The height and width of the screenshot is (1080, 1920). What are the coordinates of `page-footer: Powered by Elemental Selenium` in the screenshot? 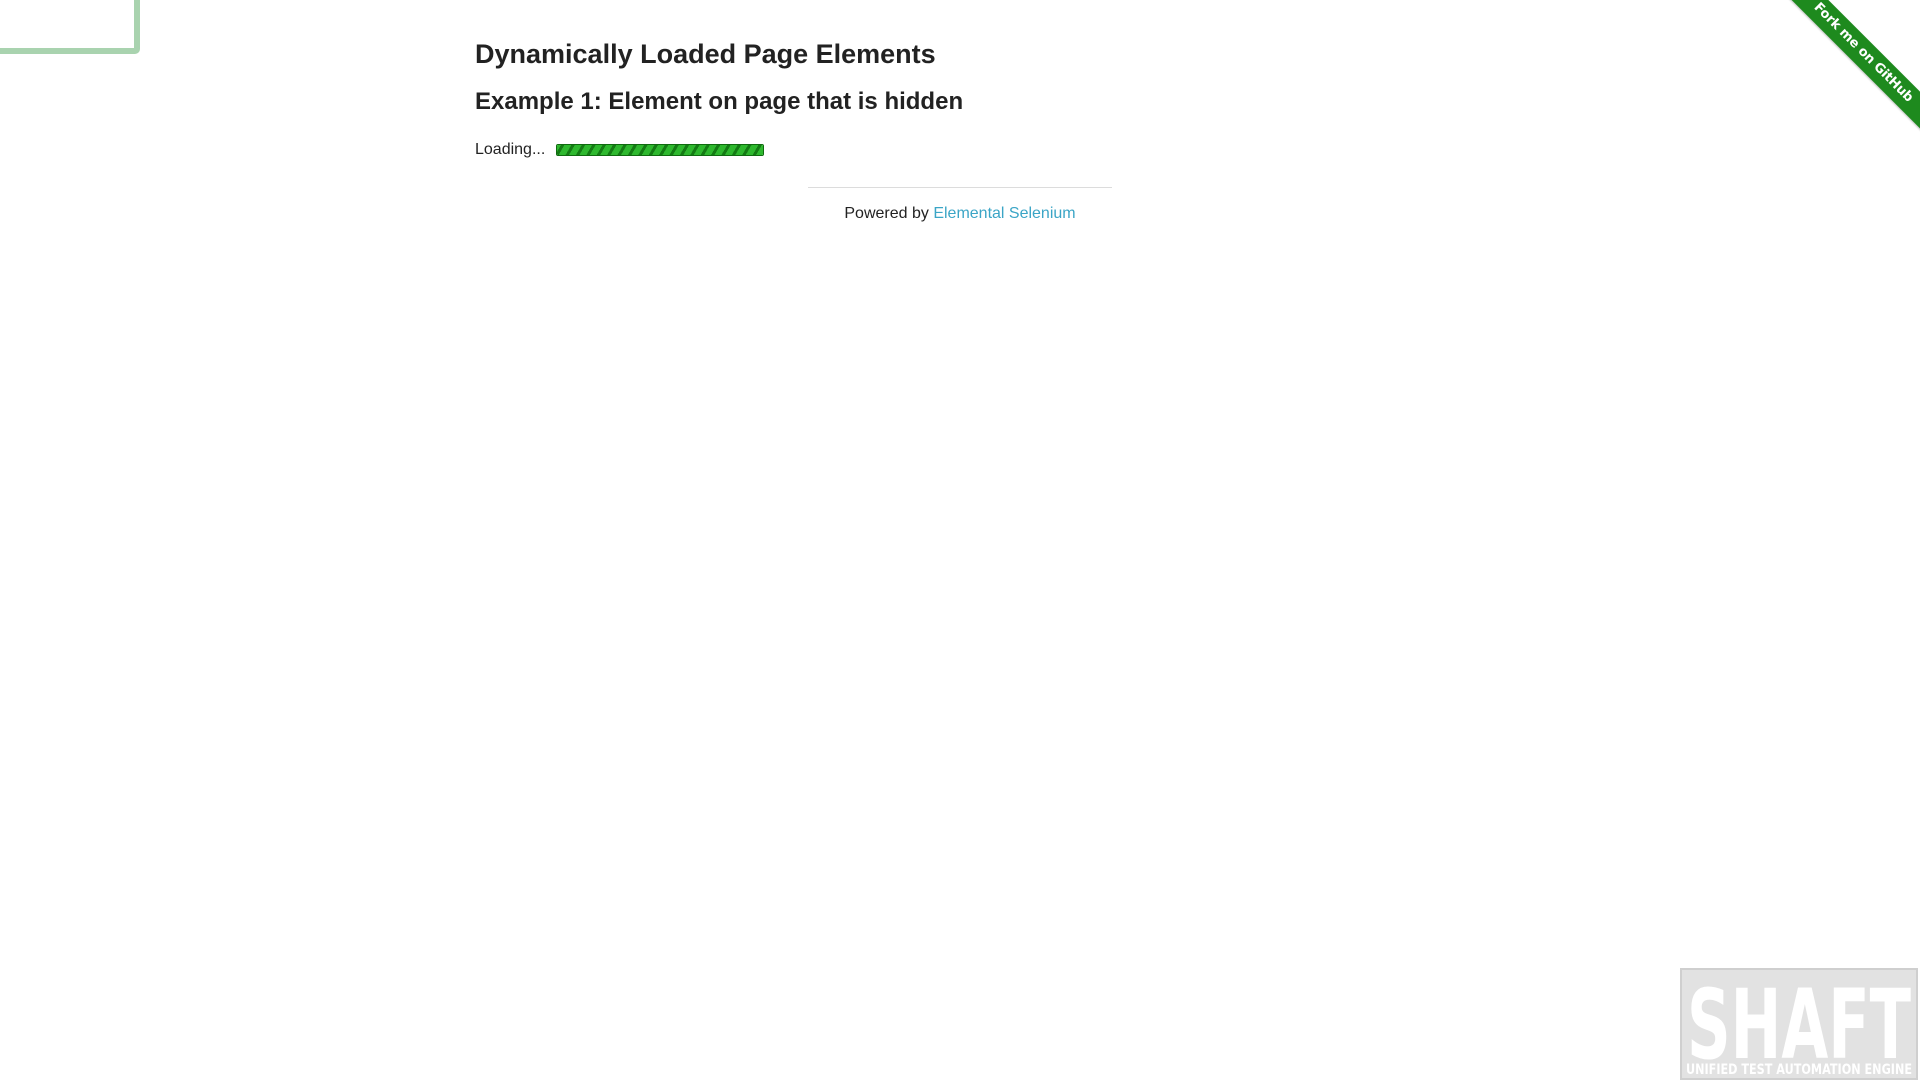 It's located at (960, 214).